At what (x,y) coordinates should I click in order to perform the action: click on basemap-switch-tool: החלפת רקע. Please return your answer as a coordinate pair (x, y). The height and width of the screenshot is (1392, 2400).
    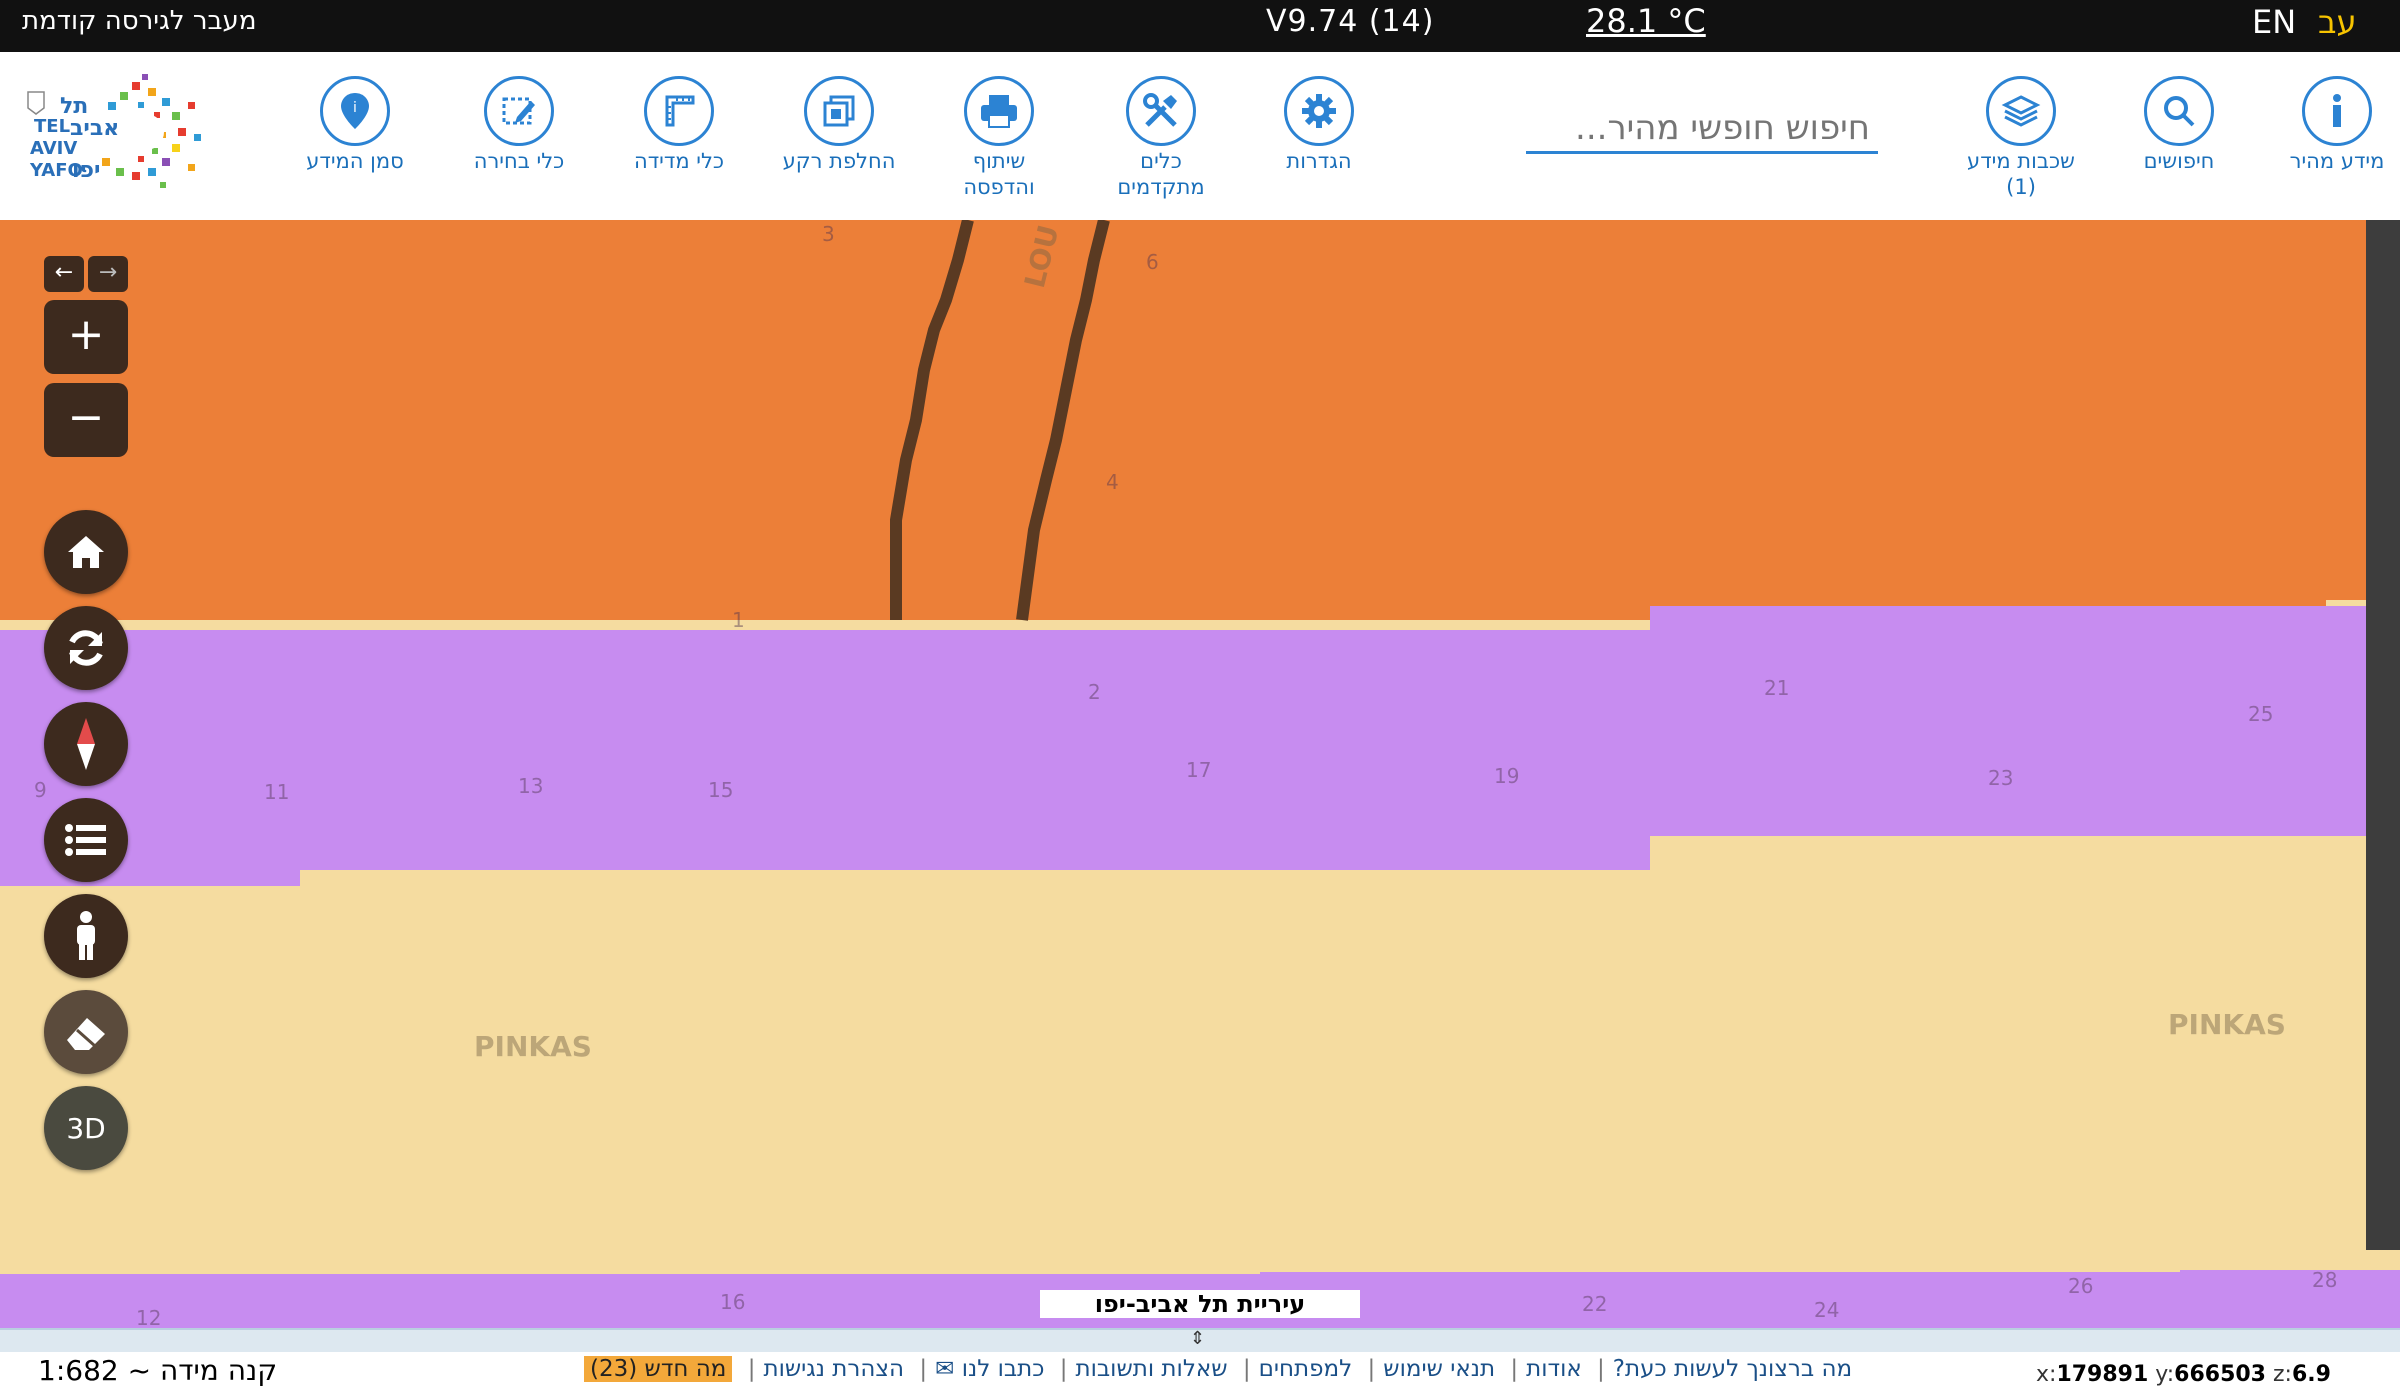
    Looking at the image, I should click on (839, 125).